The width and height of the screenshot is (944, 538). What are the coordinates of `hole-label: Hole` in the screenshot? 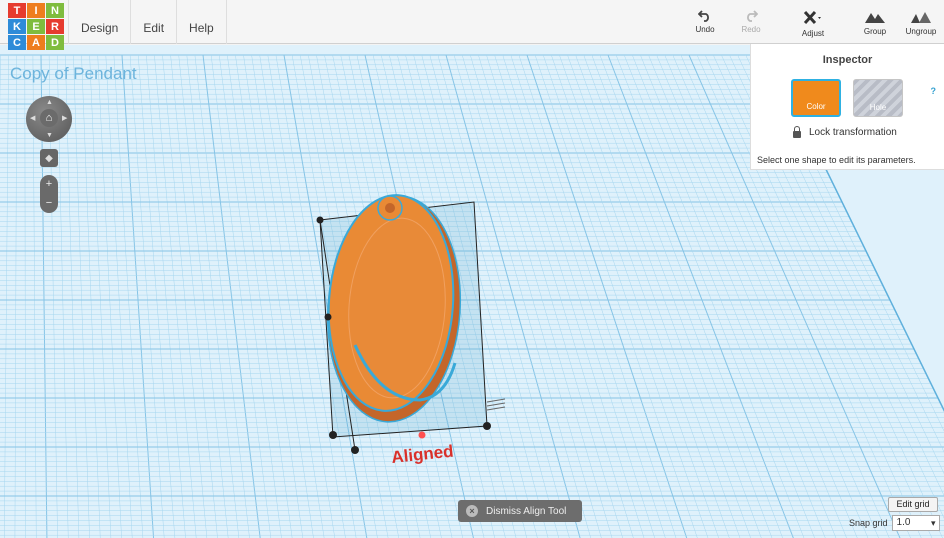 It's located at (878, 107).